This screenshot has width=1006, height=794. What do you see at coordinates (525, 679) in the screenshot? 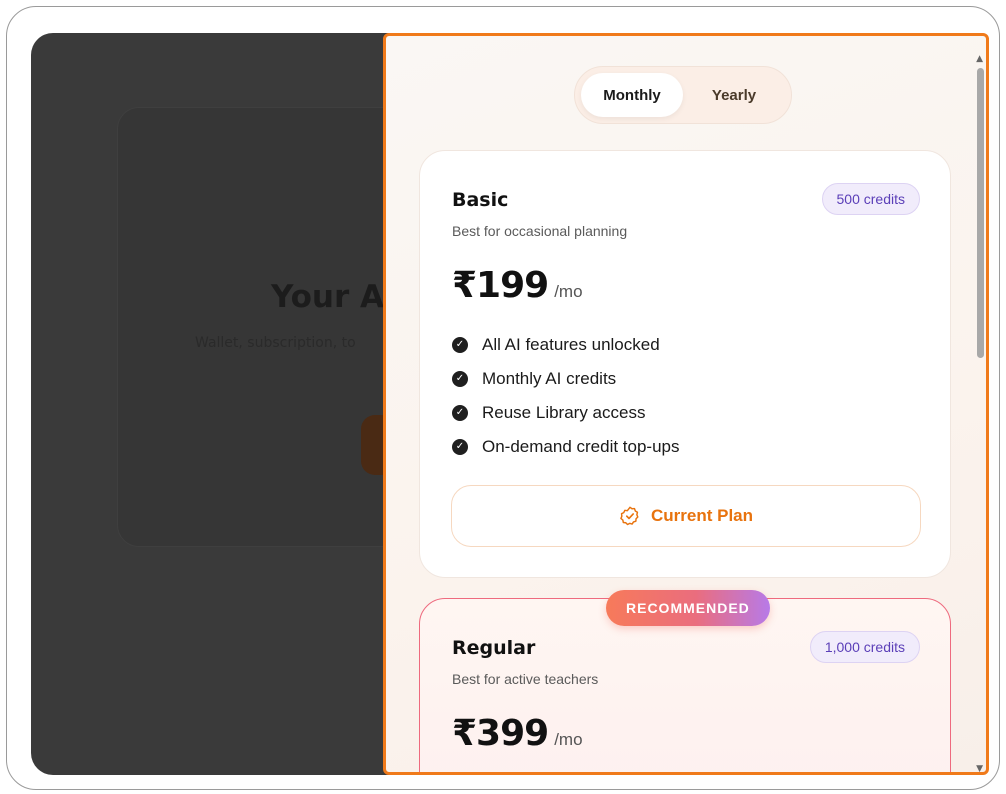
I see `plan-description: Best for active teachers` at bounding box center [525, 679].